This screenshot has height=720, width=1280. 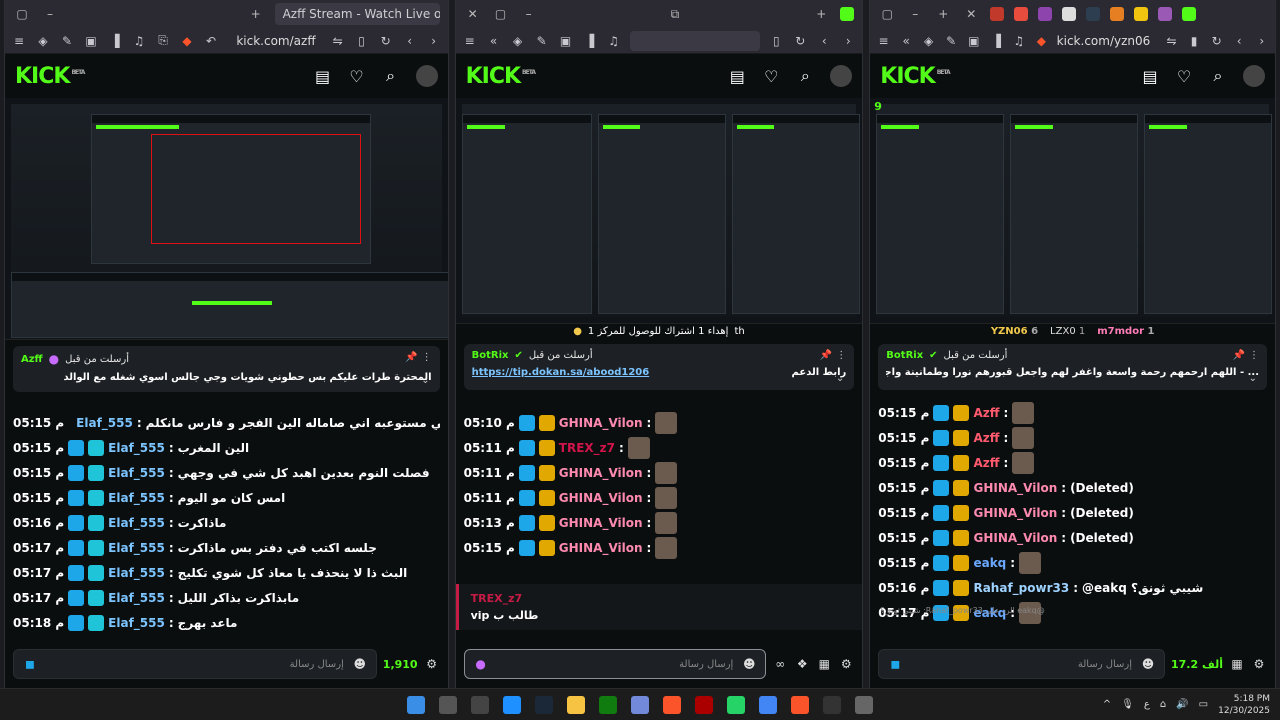 I want to click on file-explorer-icon, so click(x=576, y=704).